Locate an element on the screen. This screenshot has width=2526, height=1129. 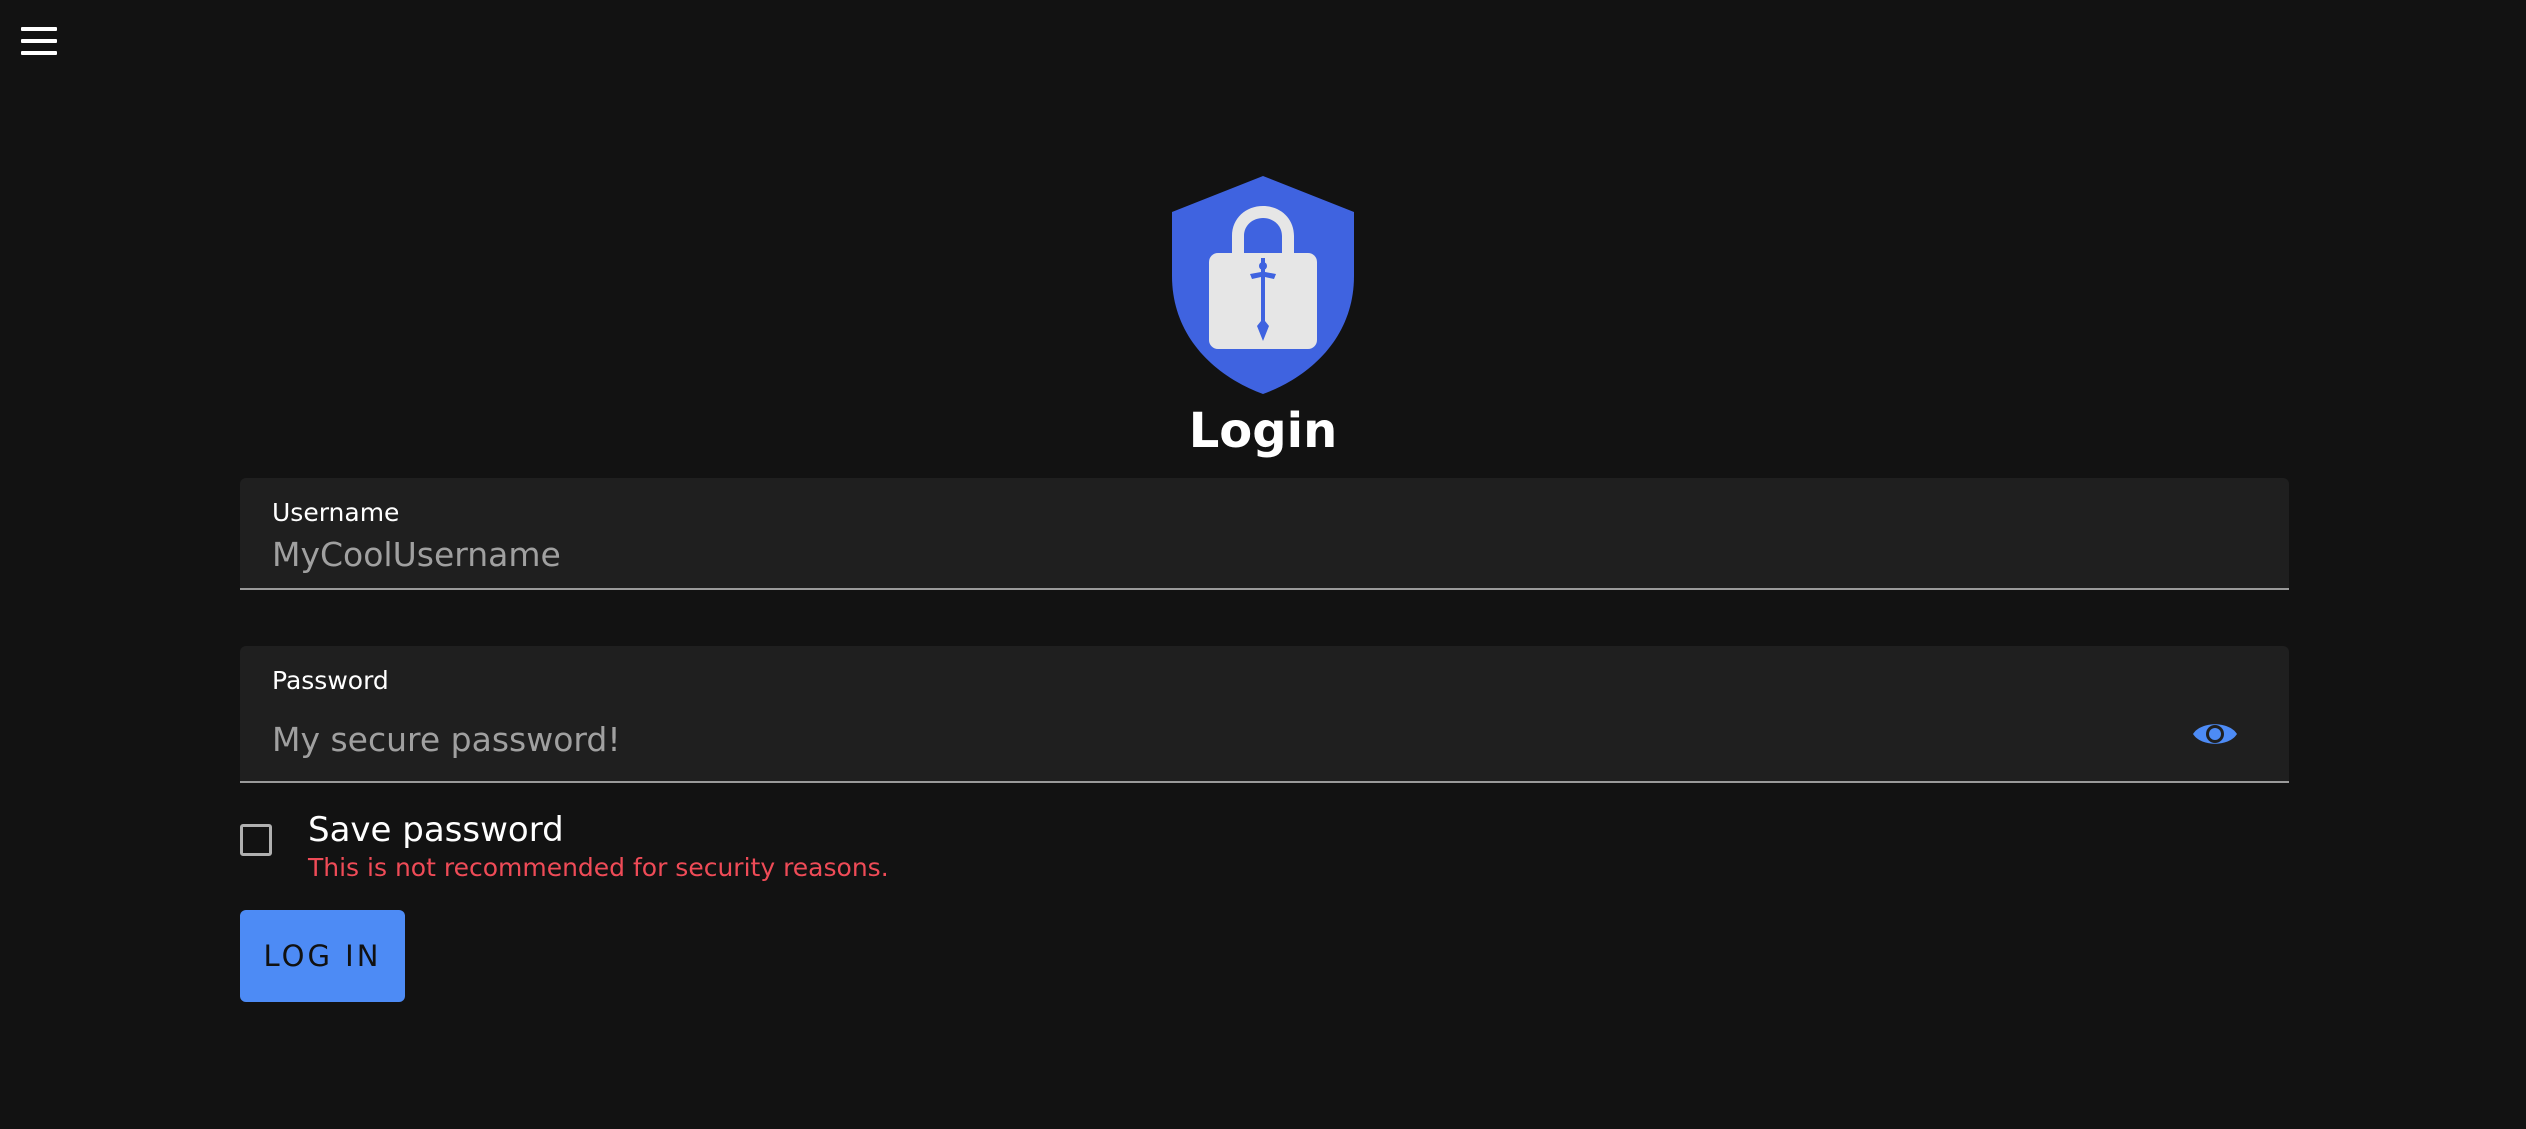
username-input is located at coordinates (1262, 554).